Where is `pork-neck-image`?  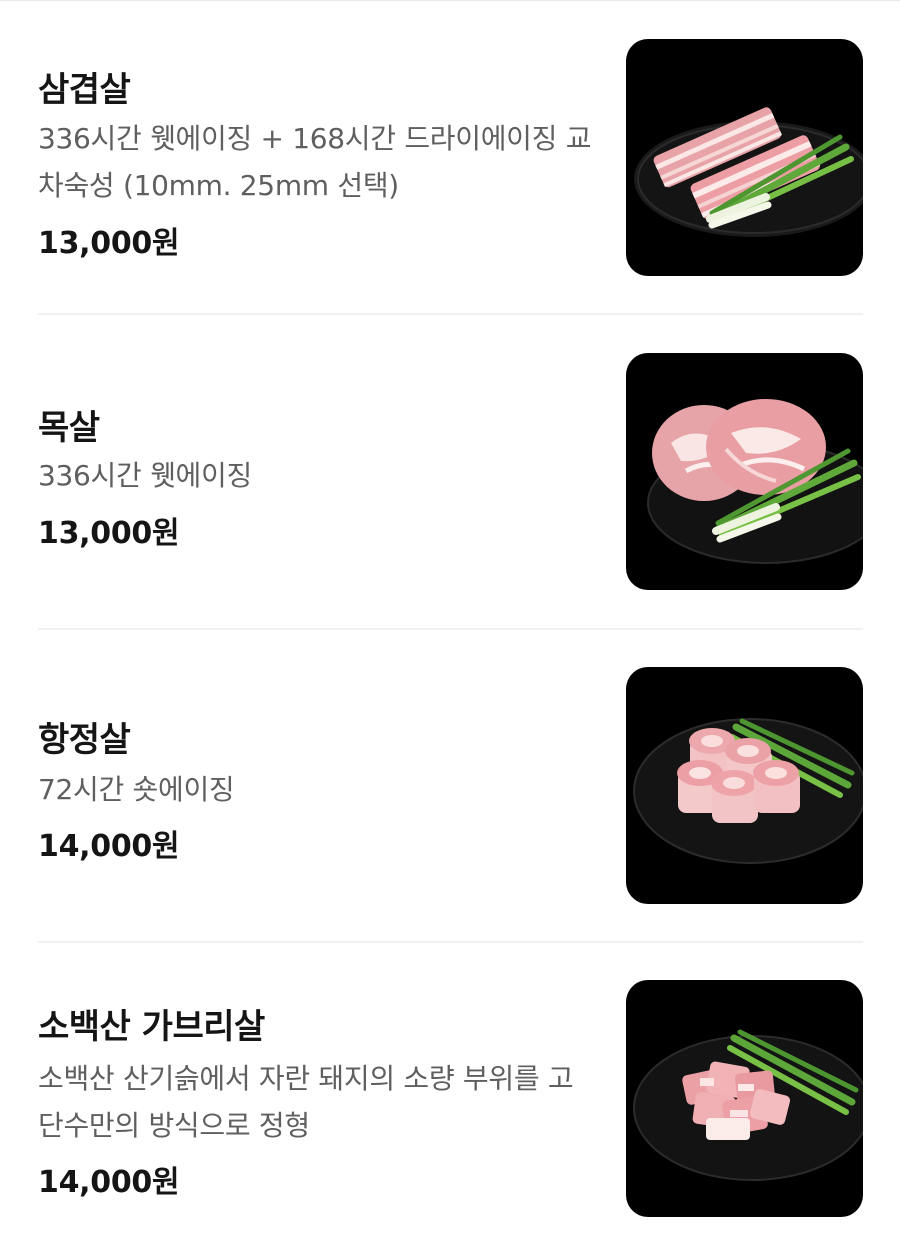 pork-neck-image is located at coordinates (755, 481).